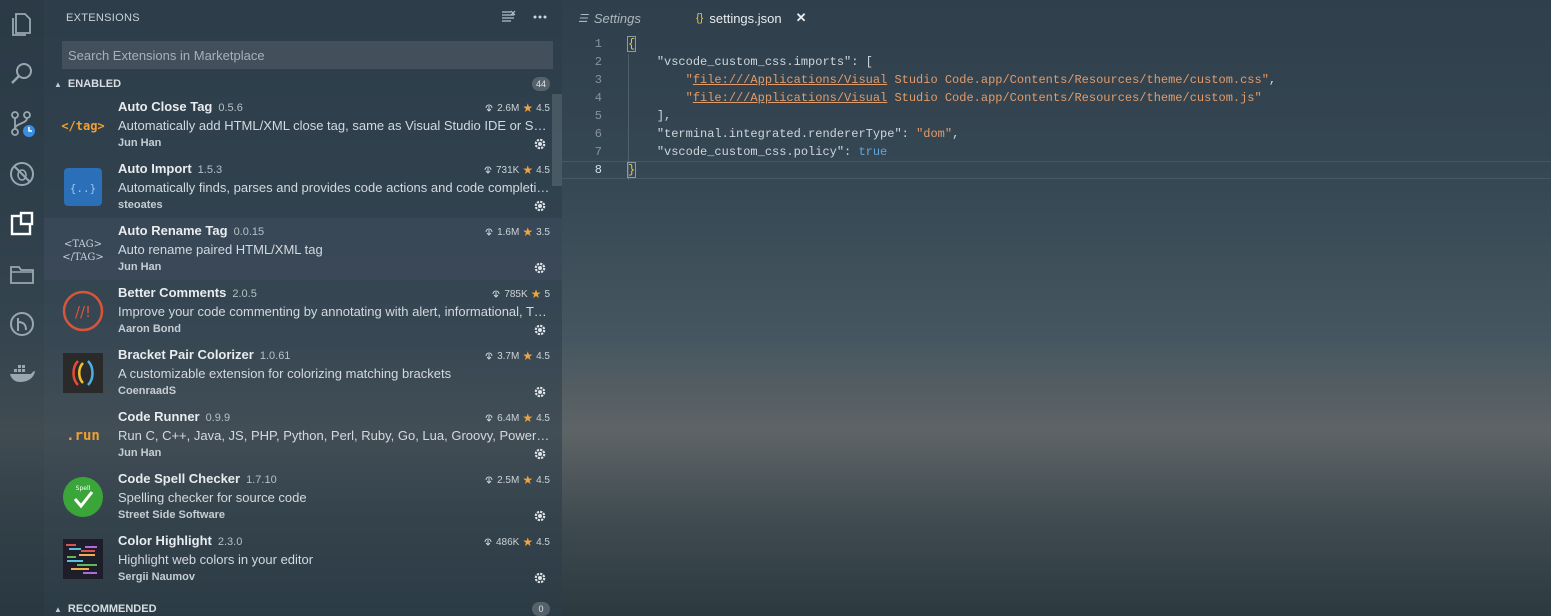 The height and width of the screenshot is (616, 1551). I want to click on extension-logo-icon: </tag>, so click(83, 125).